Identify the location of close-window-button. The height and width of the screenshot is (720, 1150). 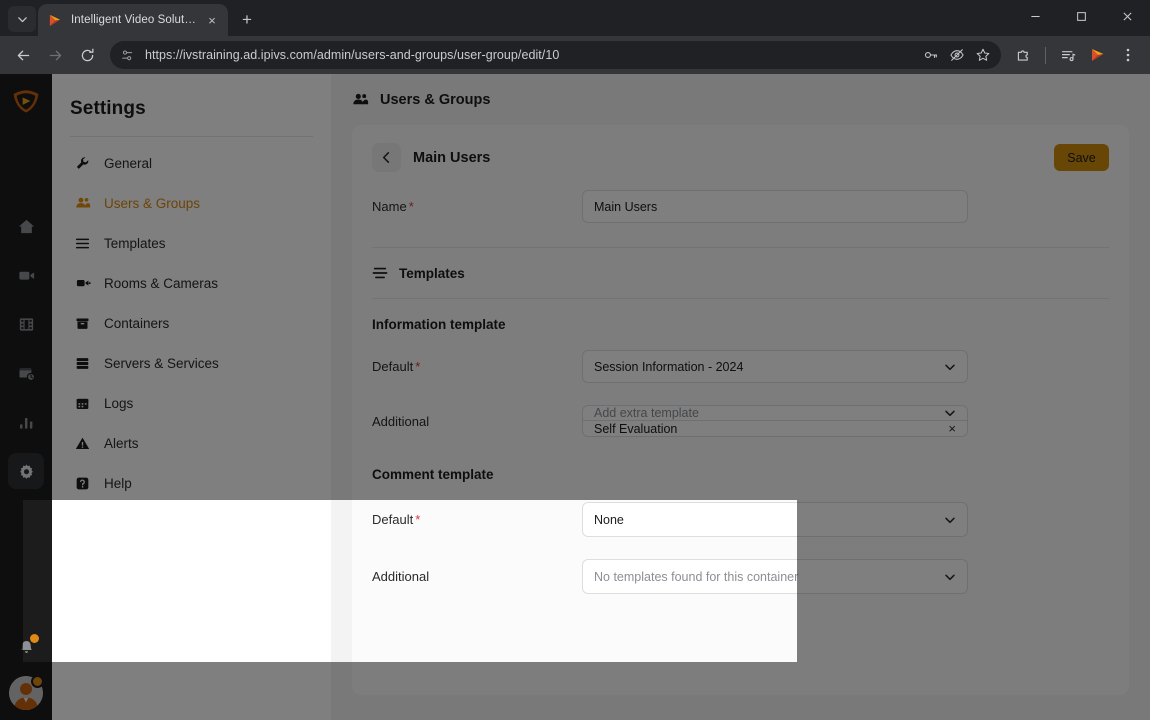
(1127, 16).